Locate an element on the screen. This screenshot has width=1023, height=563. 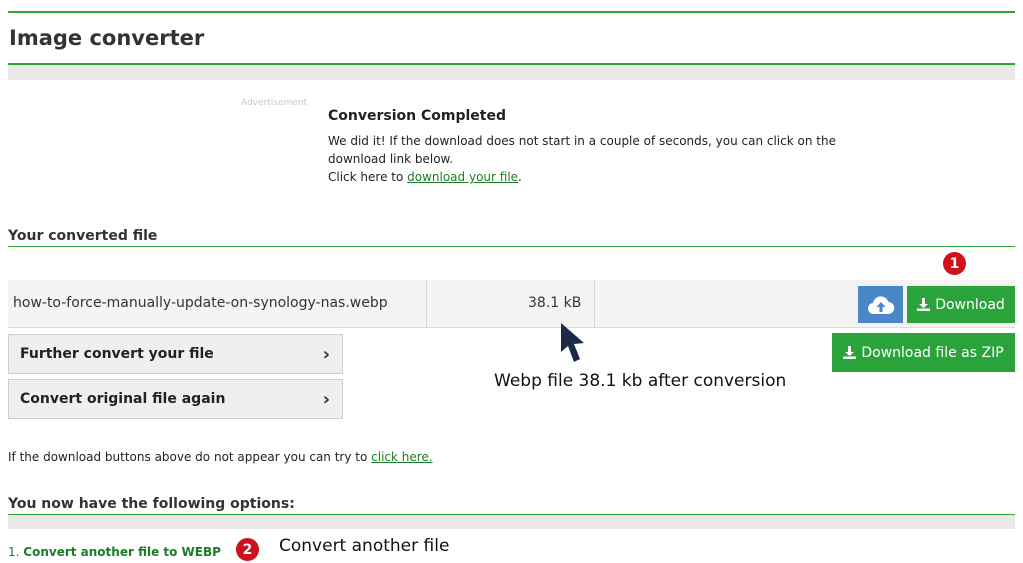
download-button: Download is located at coordinates (961, 304).